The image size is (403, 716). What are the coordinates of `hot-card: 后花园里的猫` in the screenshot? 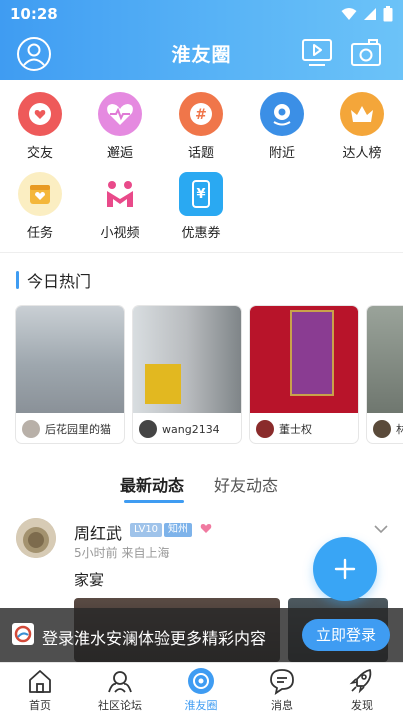 It's located at (70, 374).